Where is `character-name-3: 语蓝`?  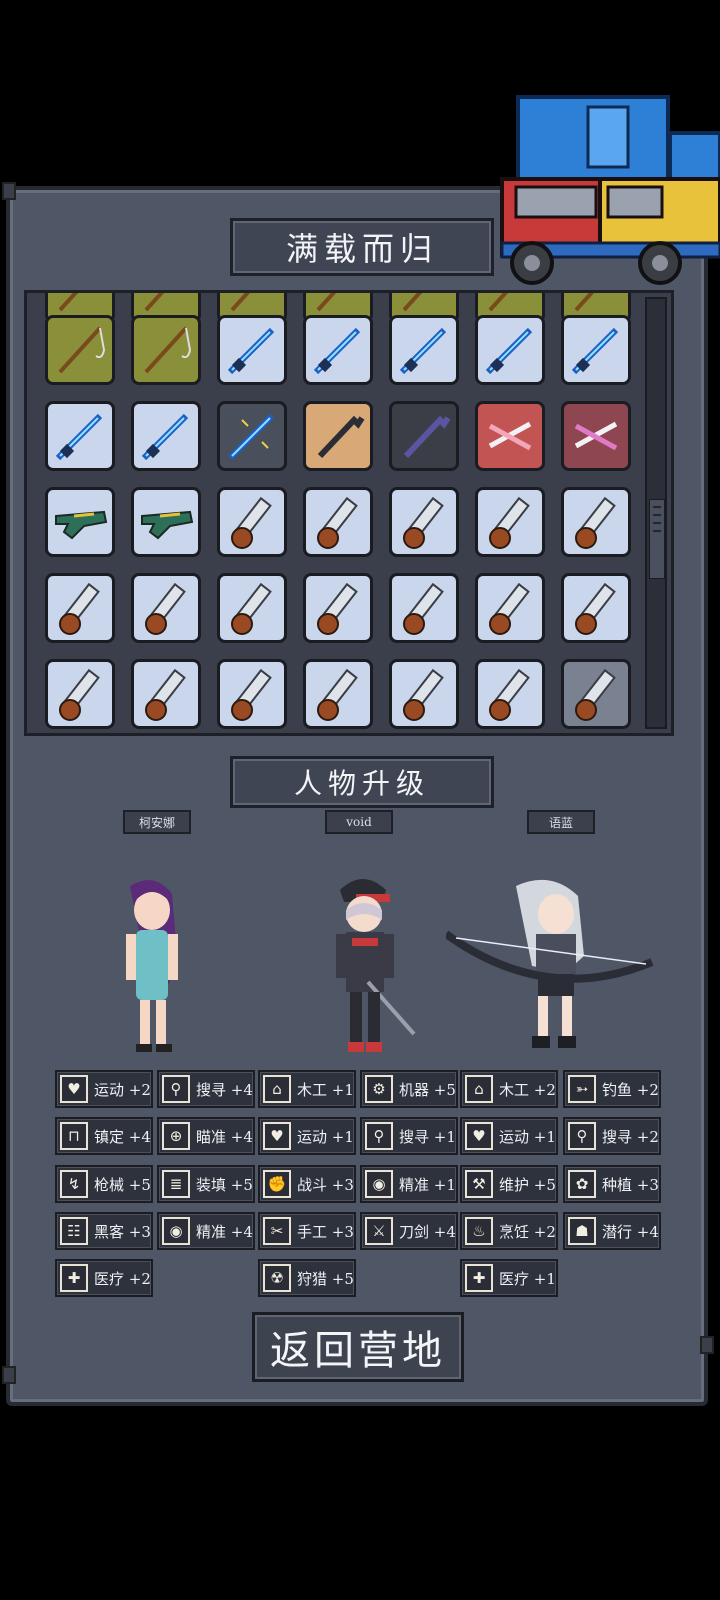 character-name-3: 语蓝 is located at coordinates (561, 822).